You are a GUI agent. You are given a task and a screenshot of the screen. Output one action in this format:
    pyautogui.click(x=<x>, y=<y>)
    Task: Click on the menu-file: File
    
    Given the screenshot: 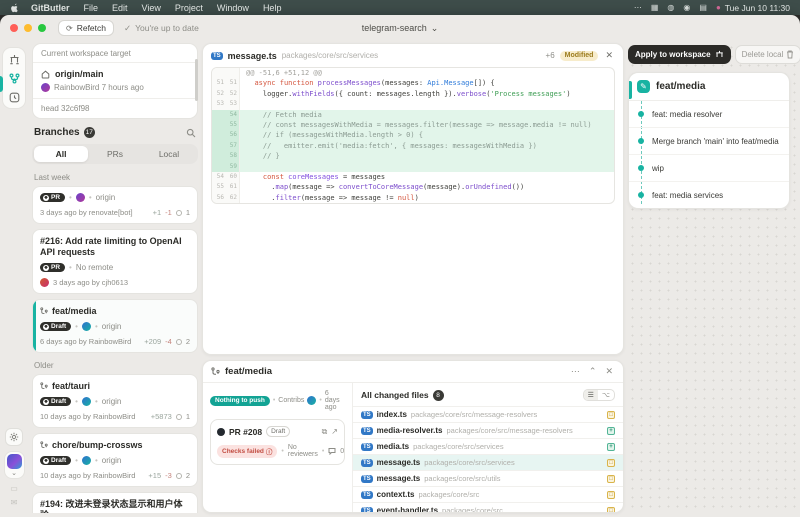 What is the action you would take?
    pyautogui.click(x=91, y=8)
    